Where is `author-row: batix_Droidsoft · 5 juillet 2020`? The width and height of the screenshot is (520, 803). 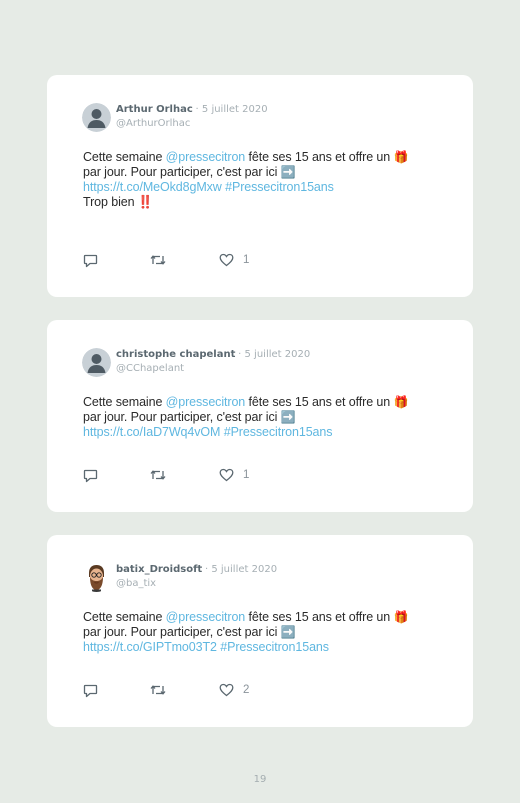
author-row: batix_Droidsoft · 5 juillet 2020 is located at coordinates (196, 570).